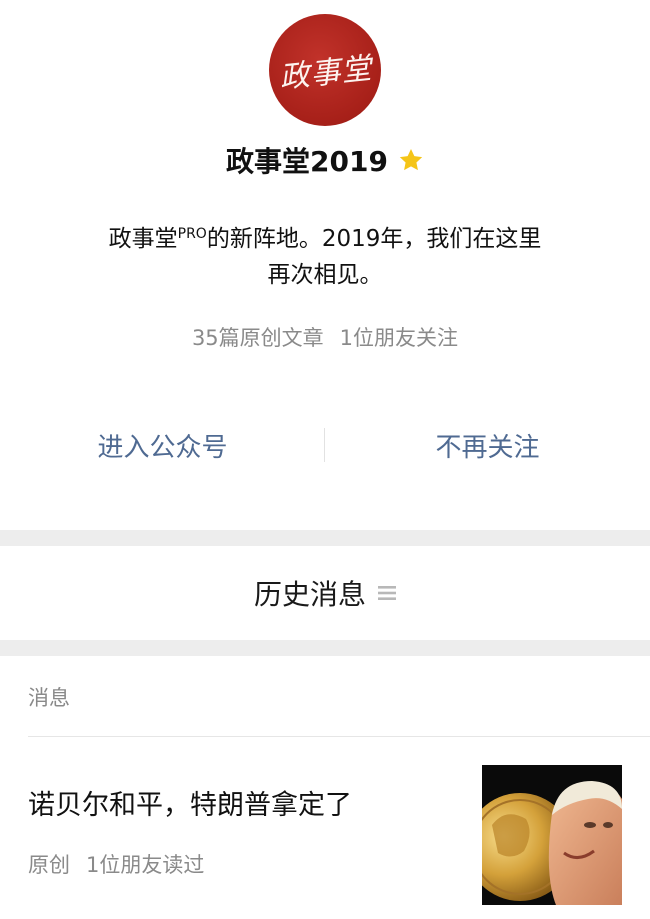  I want to click on star-icon, so click(411, 159).